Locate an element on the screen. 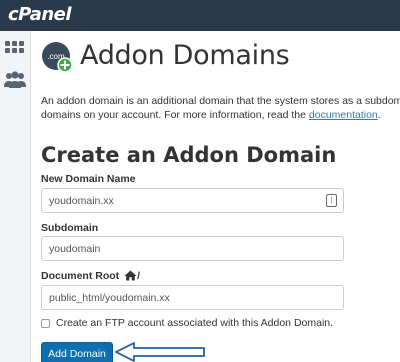 The height and width of the screenshot is (362, 400). users-icon is located at coordinates (15, 80).